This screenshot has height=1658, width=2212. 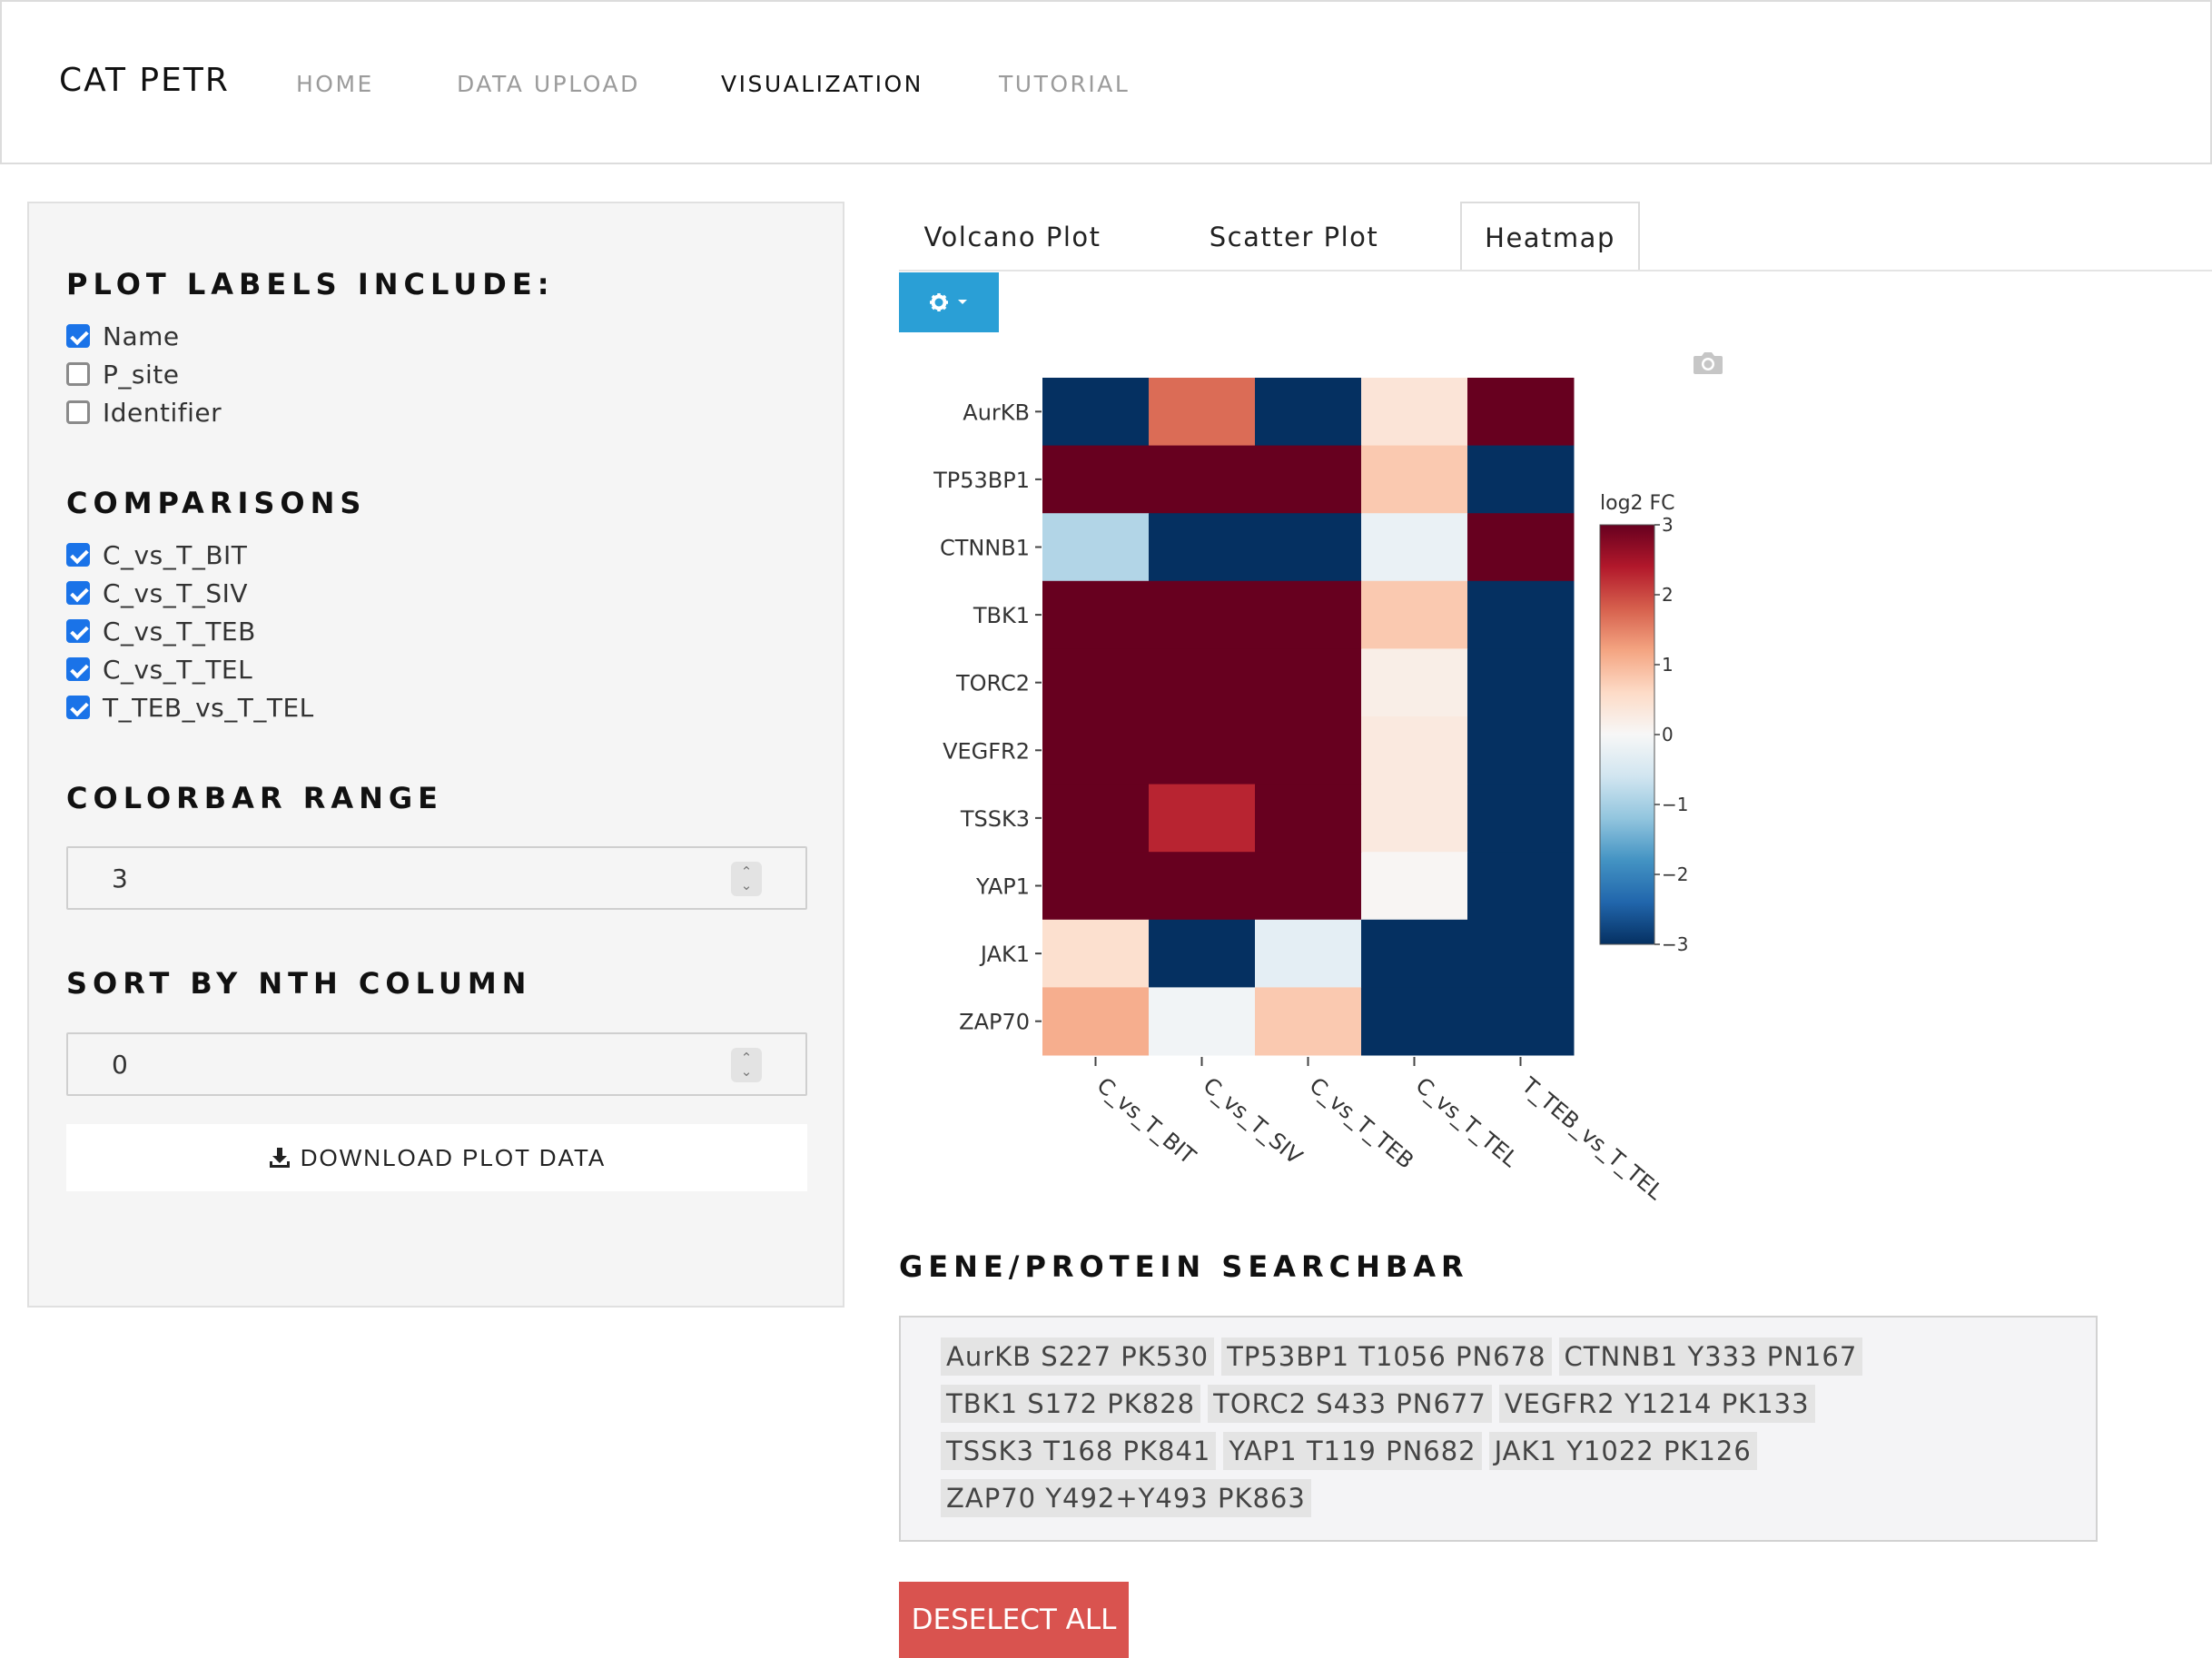 What do you see at coordinates (939, 302) in the screenshot?
I see `gear-icon` at bounding box center [939, 302].